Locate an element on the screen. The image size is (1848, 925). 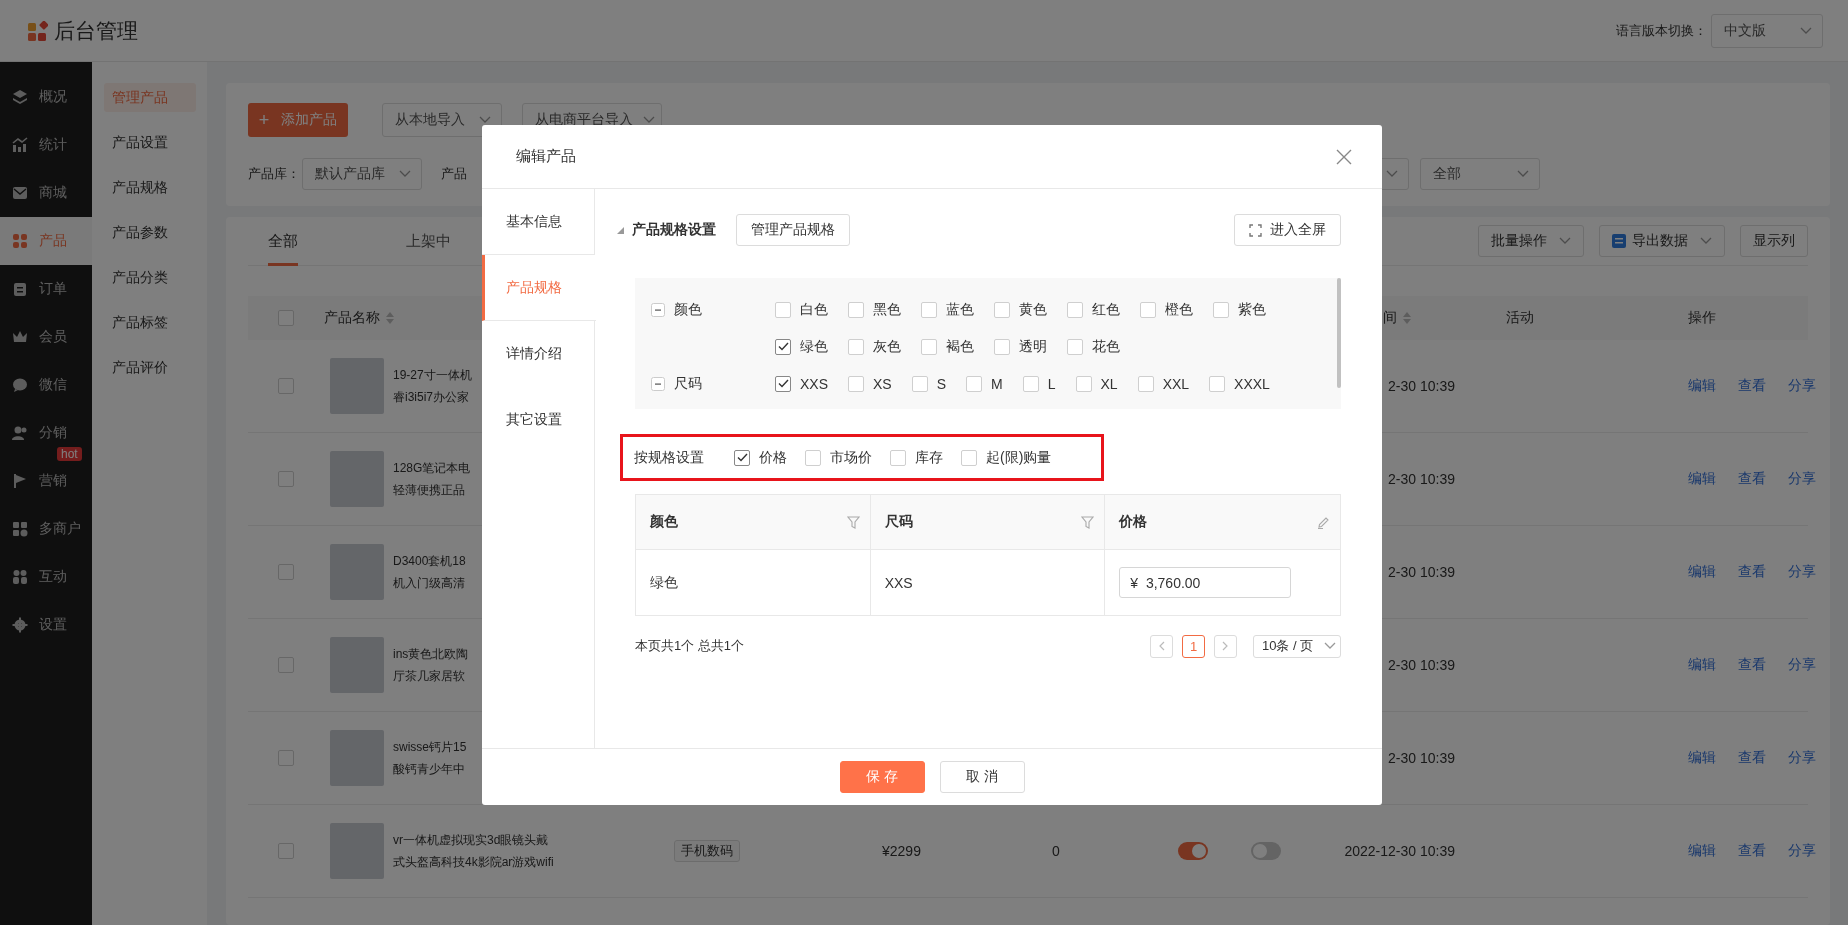
option-label: 市场价 is located at coordinates (851, 457).